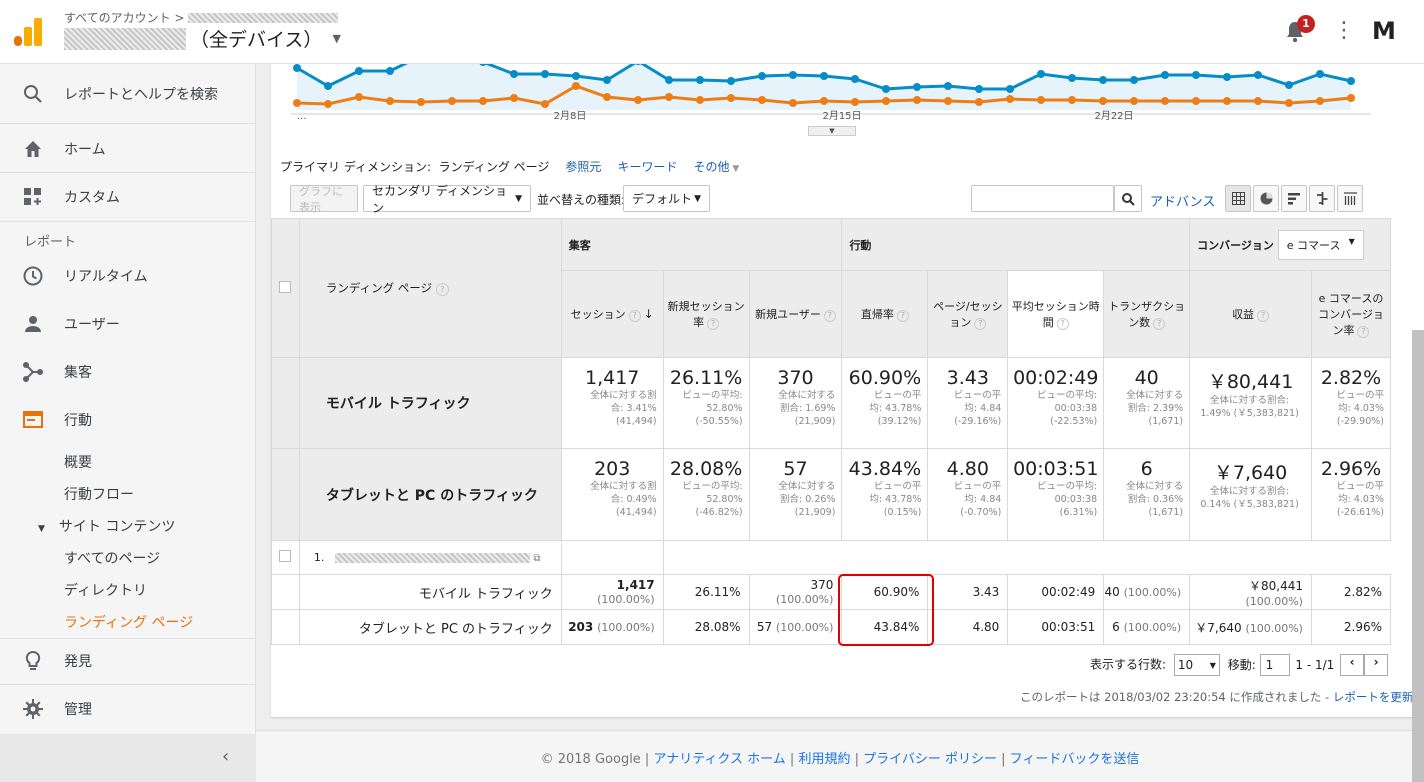  I want to click on chart-resize-handle: ▼, so click(832, 131).